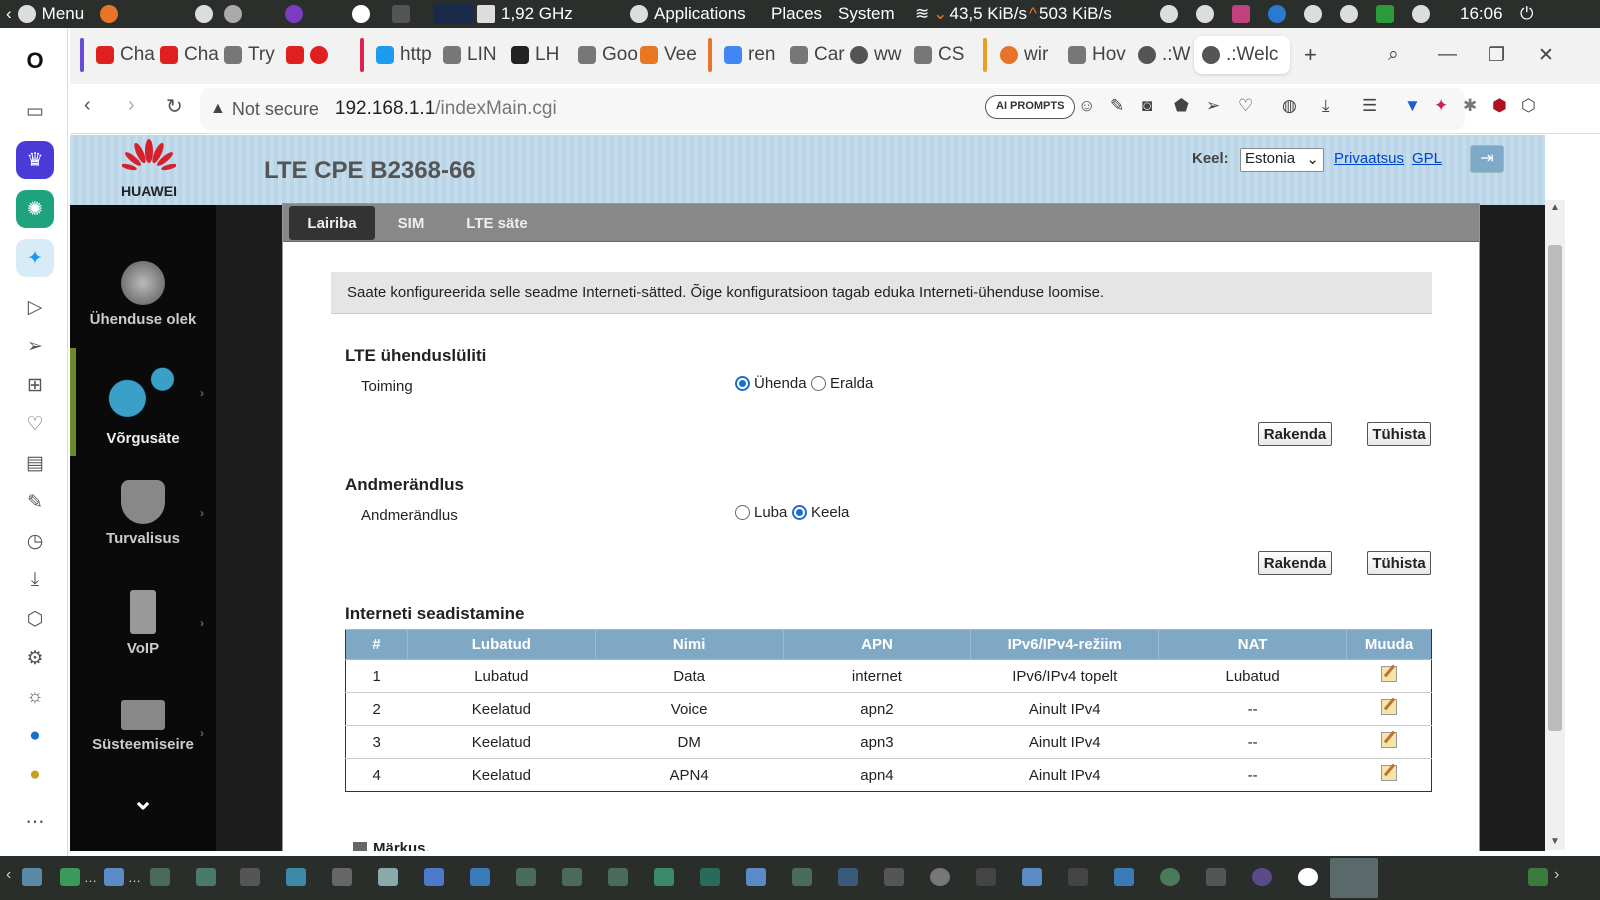  Describe the element at coordinates (1086, 106) in the screenshot. I see `emoji-icon: ☺` at that location.